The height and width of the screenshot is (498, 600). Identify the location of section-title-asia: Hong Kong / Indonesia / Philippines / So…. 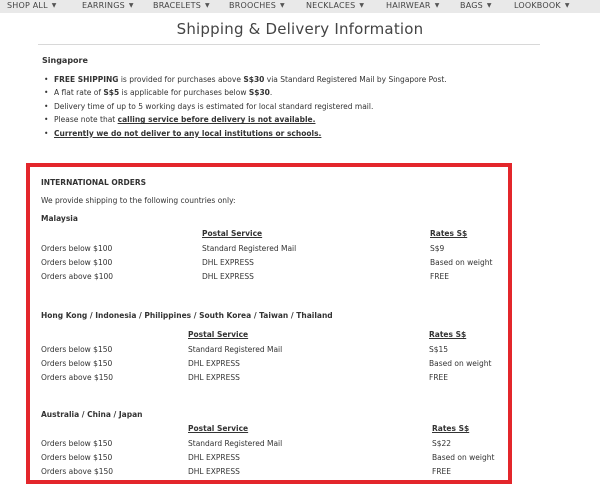
(187, 315).